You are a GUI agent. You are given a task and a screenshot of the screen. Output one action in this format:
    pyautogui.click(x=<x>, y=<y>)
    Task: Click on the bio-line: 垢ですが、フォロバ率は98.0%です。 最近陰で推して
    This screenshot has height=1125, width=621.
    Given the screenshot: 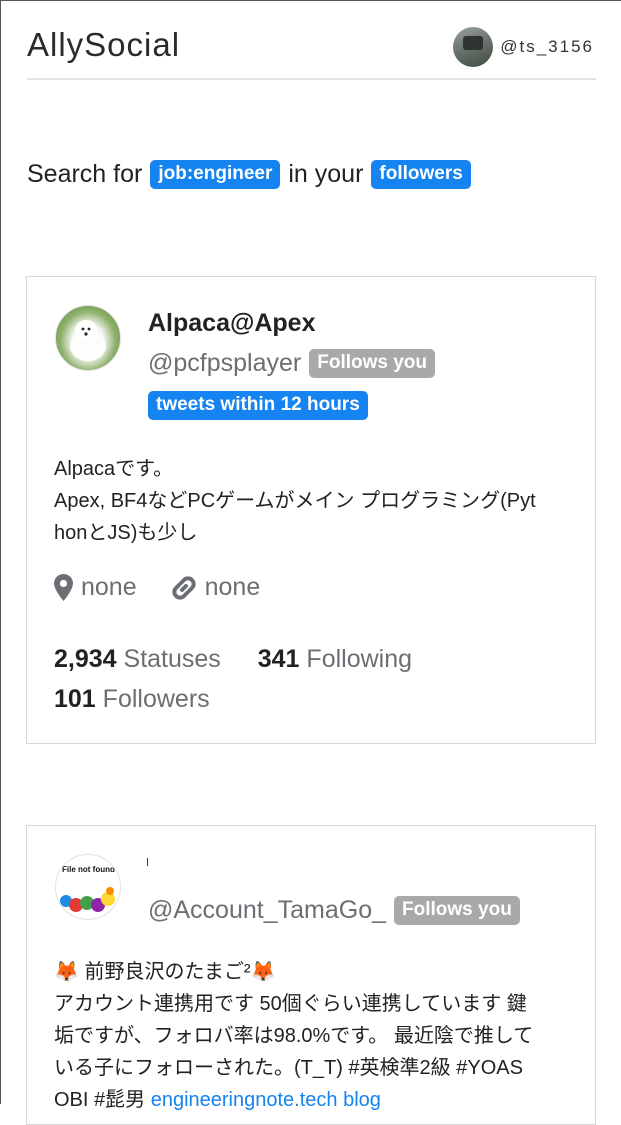 What is the action you would take?
    pyautogui.click(x=294, y=1036)
    